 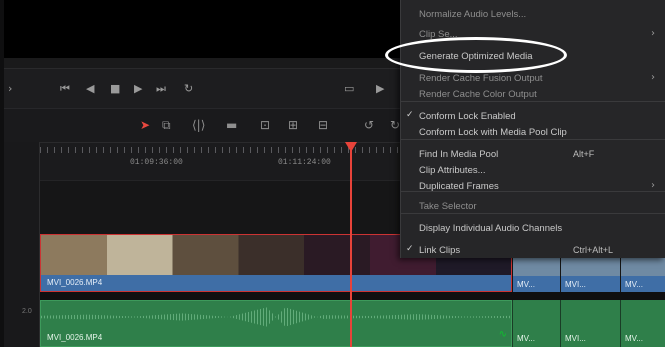 What do you see at coordinates (380, 88) in the screenshot?
I see `next-icon: ▶` at bounding box center [380, 88].